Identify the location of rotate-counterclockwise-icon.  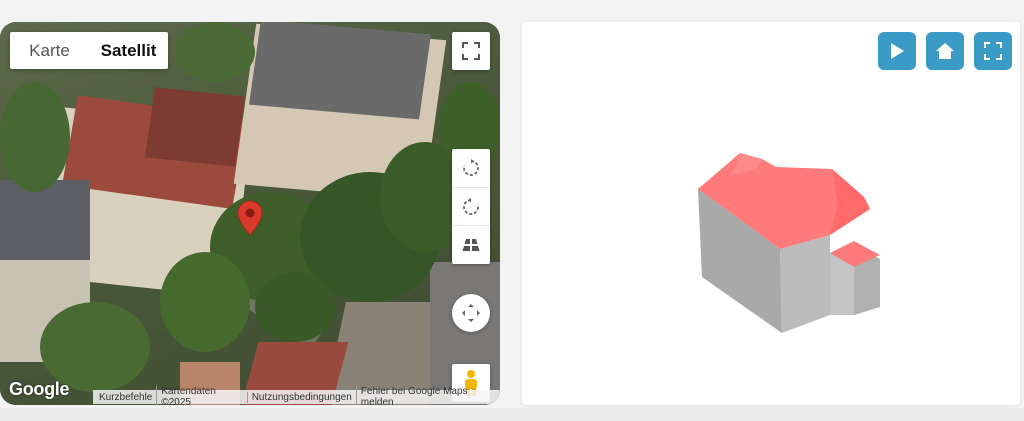
(471, 206).